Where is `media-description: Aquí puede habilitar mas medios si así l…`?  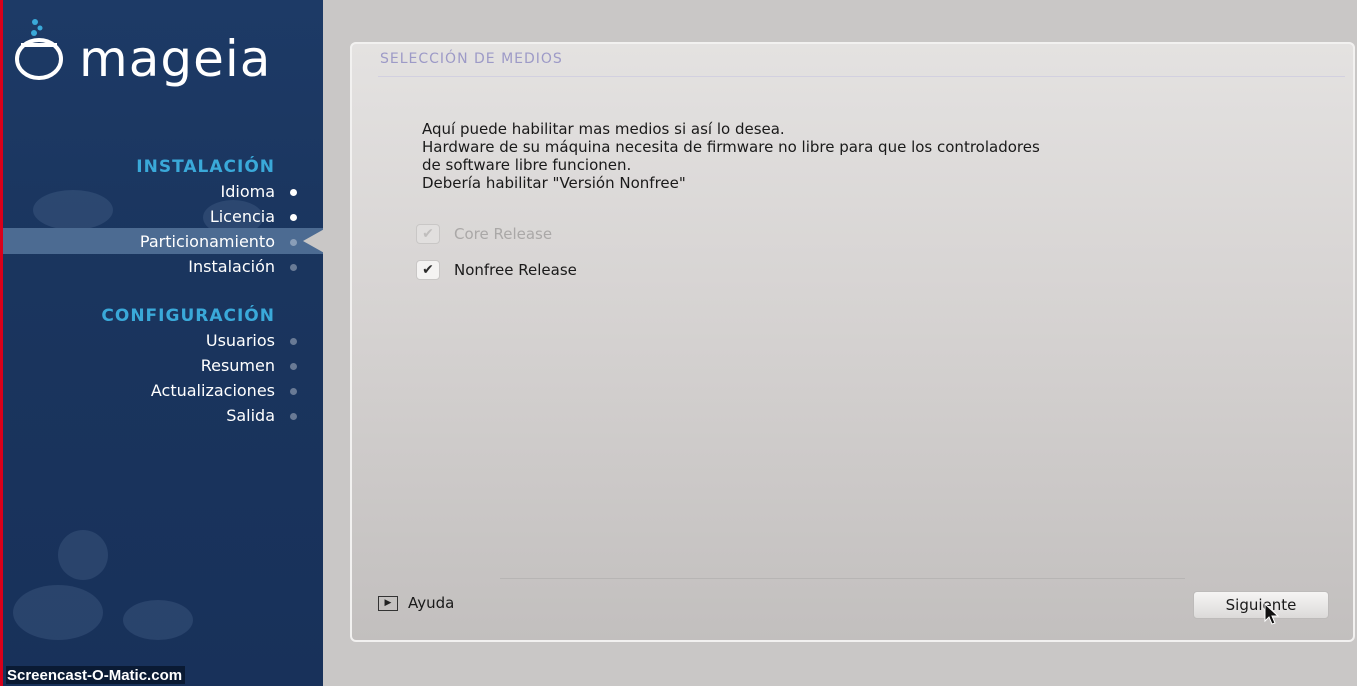
media-description: Aquí puede habilitar mas medios si así l… is located at coordinates (731, 156).